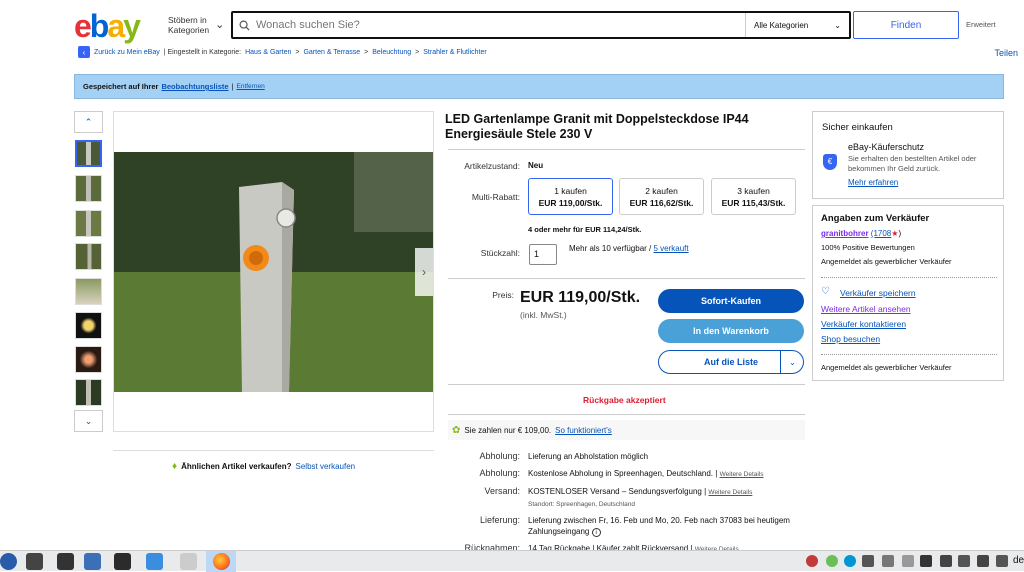 The height and width of the screenshot is (572, 1024). I want to click on thumbnail-up-button: ⌃, so click(88, 122).